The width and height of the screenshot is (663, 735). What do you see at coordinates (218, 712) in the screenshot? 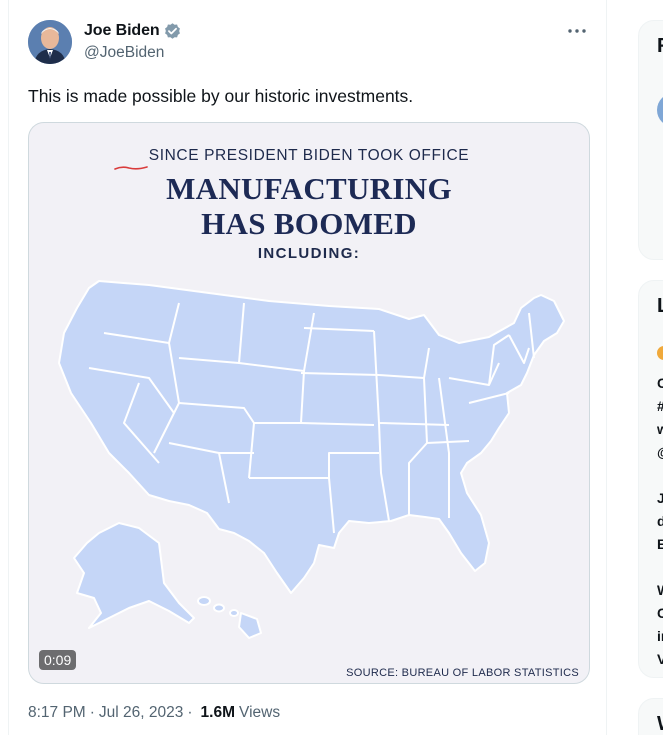
I see `views-count: 1.6M` at bounding box center [218, 712].